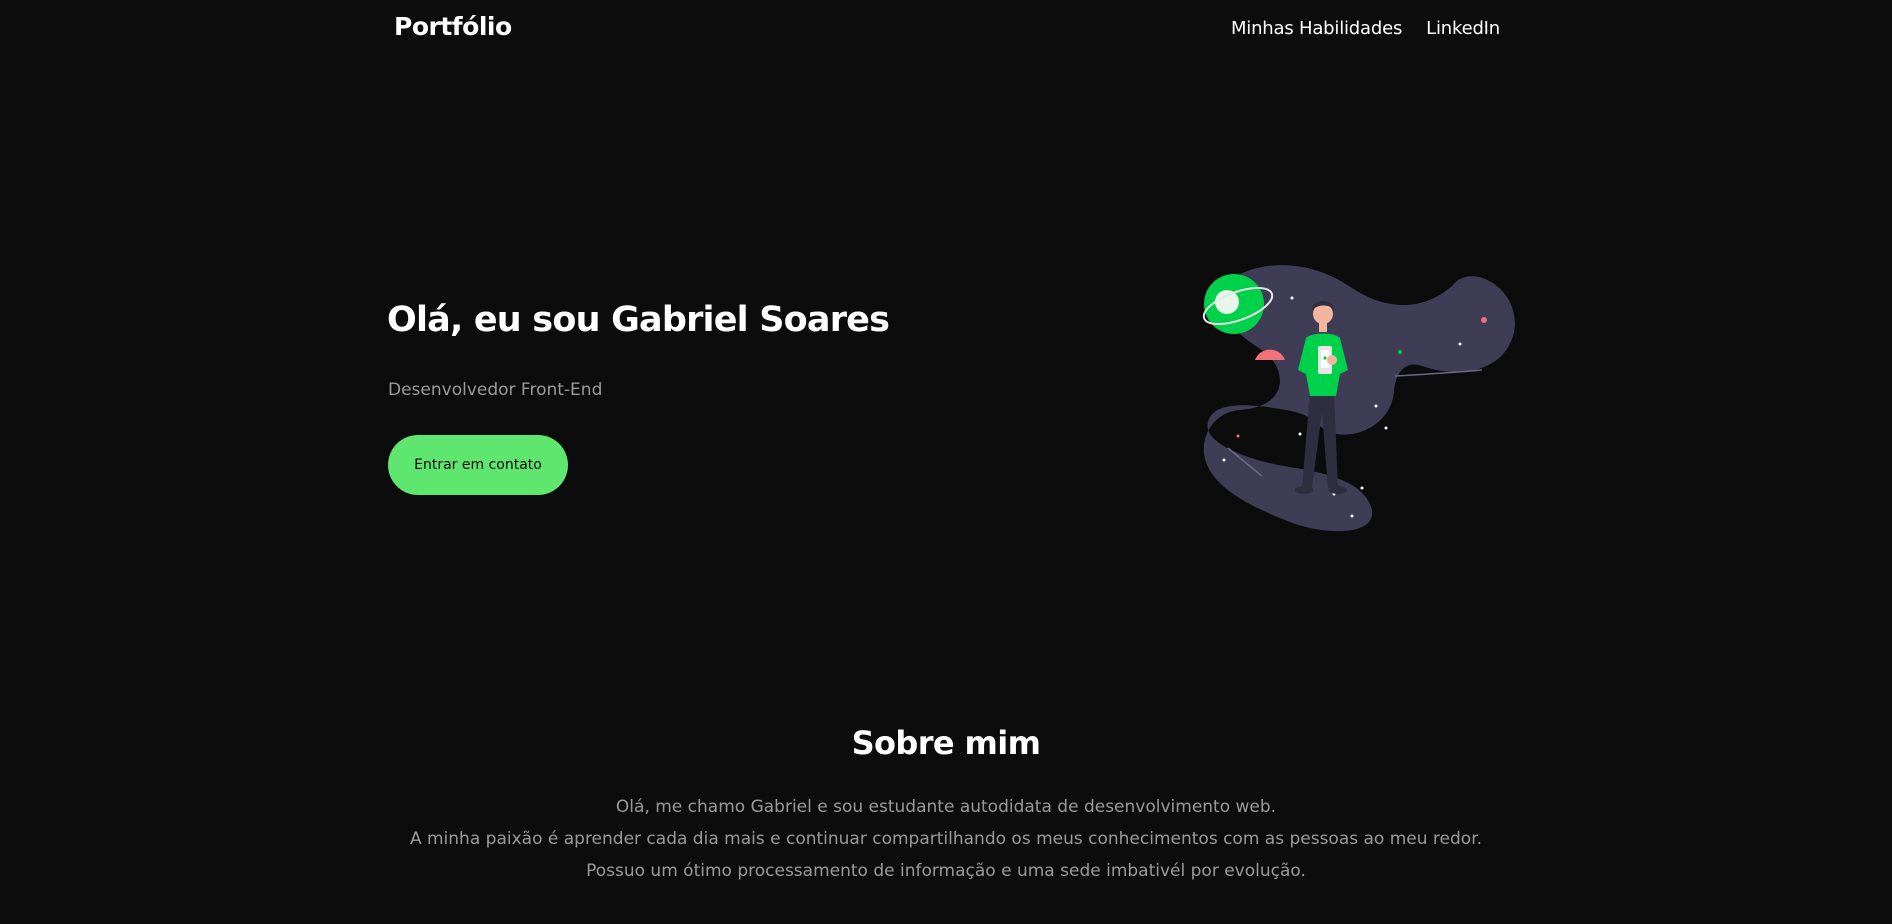 The width and height of the screenshot is (1892, 924). Describe the element at coordinates (946, 743) in the screenshot. I see `about-title: Sobre mim` at that location.